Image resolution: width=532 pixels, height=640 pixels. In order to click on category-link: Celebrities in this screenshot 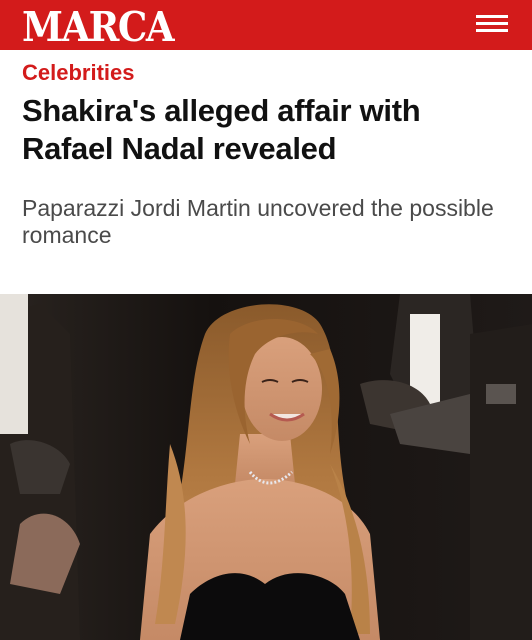, I will do `click(78, 73)`.